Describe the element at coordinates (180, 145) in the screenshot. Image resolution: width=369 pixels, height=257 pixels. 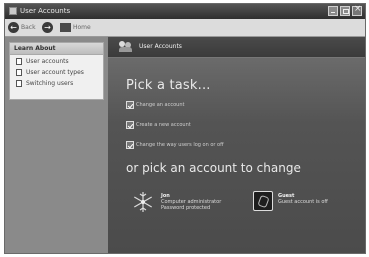
I see `task-label: Change the way users log on or off` at that location.